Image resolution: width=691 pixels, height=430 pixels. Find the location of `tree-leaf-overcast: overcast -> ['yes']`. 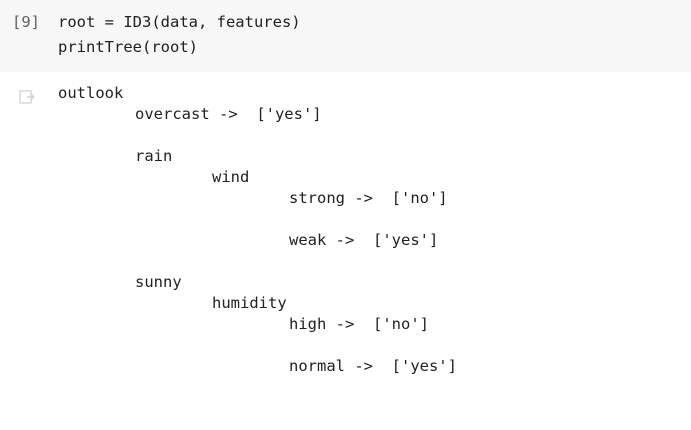

tree-leaf-overcast: overcast -> ['yes'] is located at coordinates (228, 114).